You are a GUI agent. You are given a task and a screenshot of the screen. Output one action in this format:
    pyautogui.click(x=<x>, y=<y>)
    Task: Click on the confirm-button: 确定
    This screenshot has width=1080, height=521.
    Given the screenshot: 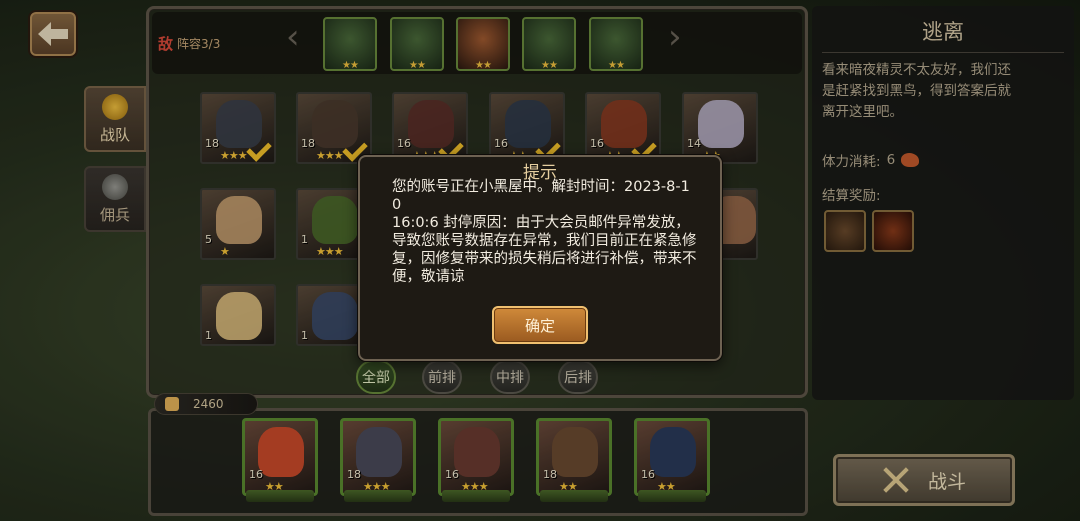 What is the action you would take?
    pyautogui.click(x=540, y=325)
    